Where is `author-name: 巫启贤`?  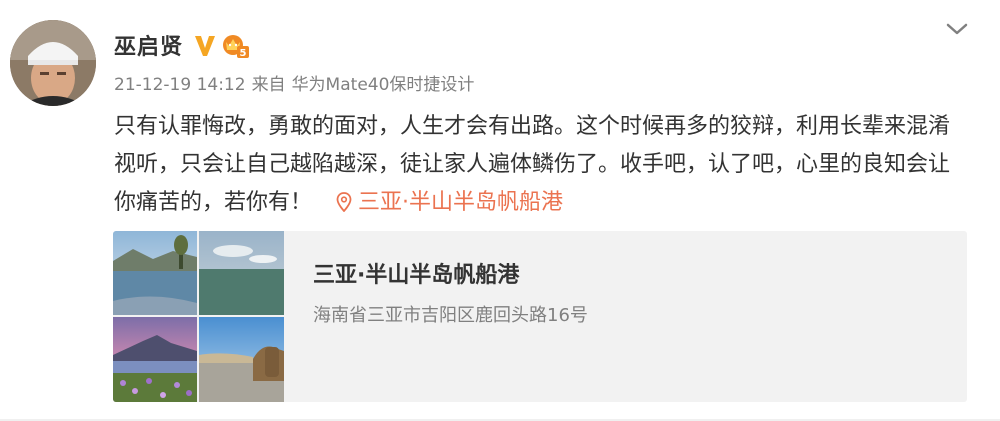 author-name: 巫启贤 is located at coordinates (148, 45).